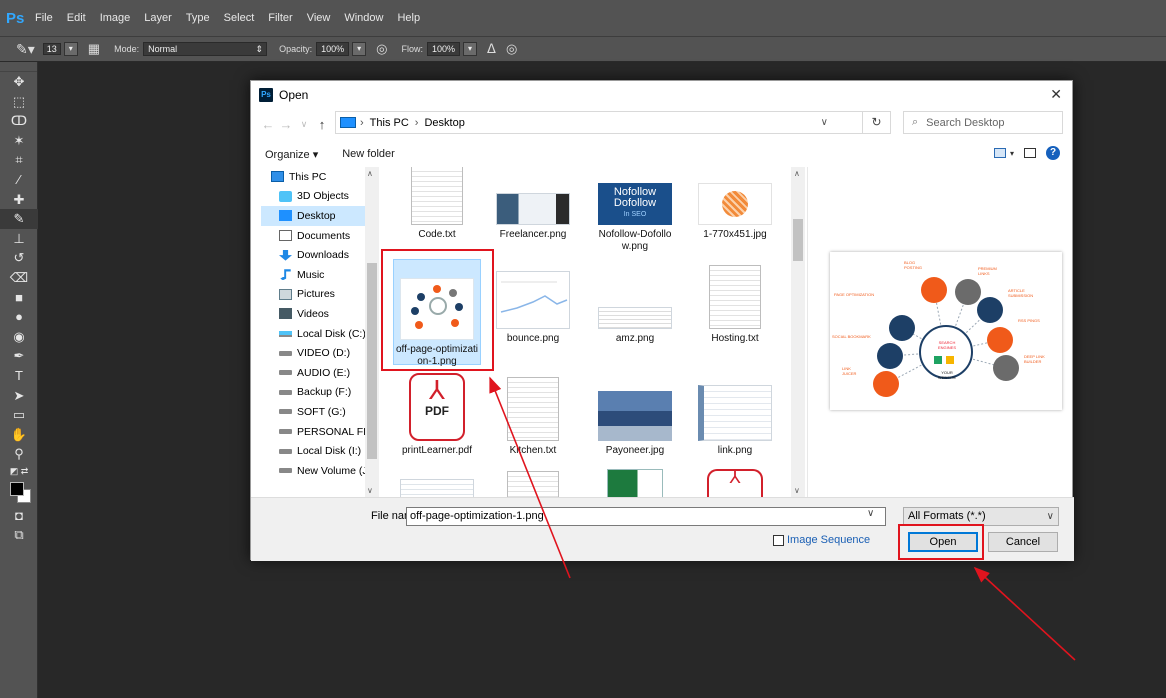 The image size is (1166, 698). What do you see at coordinates (19, 471) in the screenshot?
I see `swap-colors-icon: ◩ ⇄` at bounding box center [19, 471].